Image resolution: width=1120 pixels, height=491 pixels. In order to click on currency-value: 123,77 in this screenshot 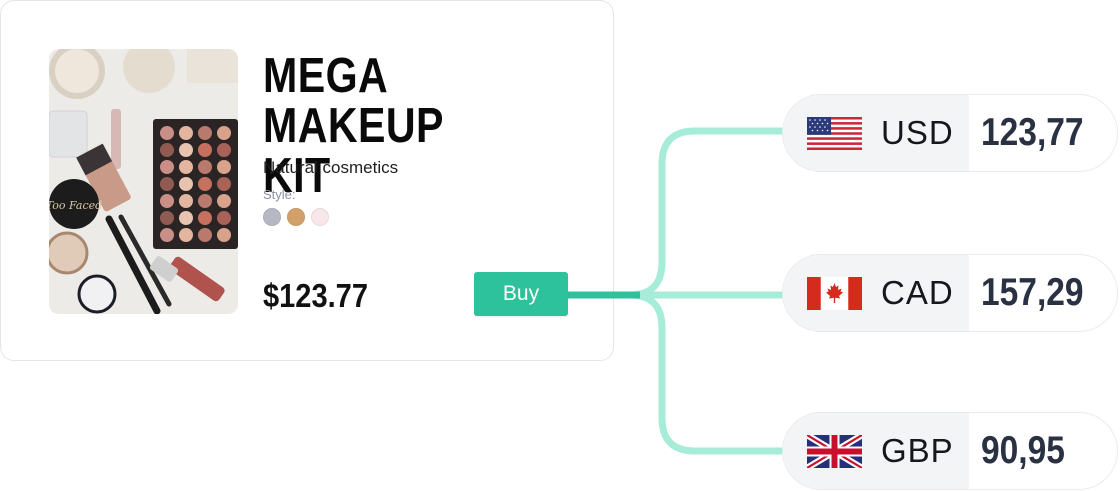, I will do `click(1043, 133)`.